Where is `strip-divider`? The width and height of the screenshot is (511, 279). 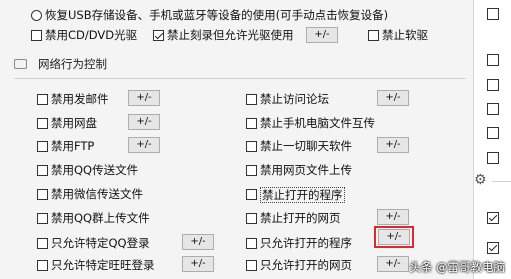 strip-divider is located at coordinates (501, 181).